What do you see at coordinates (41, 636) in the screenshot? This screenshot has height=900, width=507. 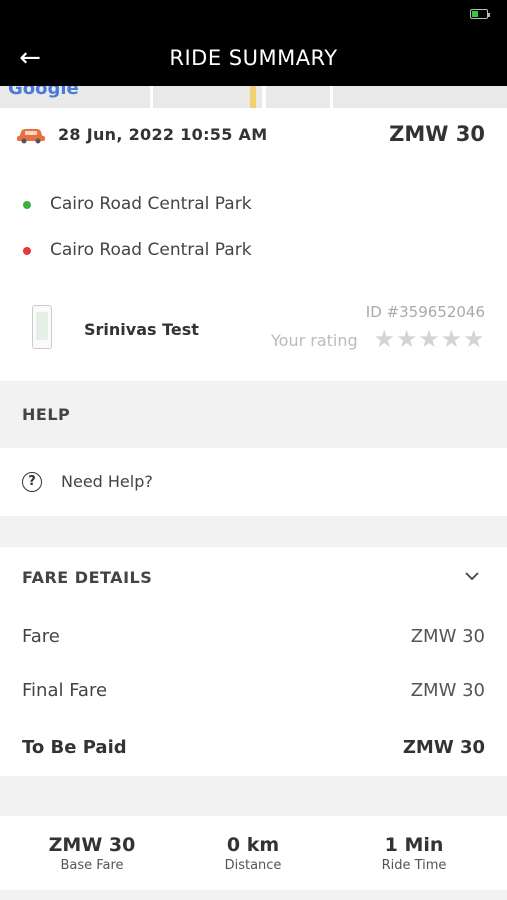 I see `fare-label: Fare` at bounding box center [41, 636].